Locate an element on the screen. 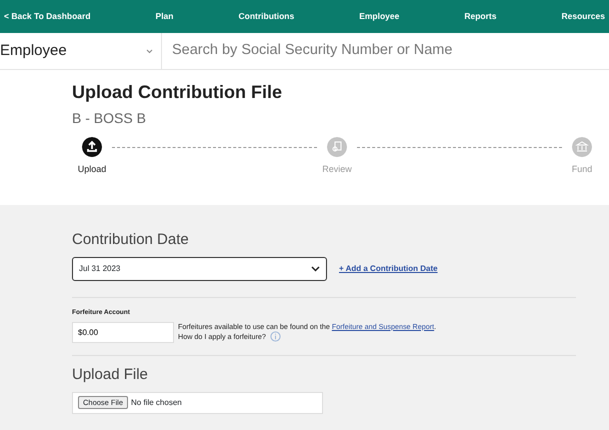  section-heading: Contribution Date is located at coordinates (131, 240).